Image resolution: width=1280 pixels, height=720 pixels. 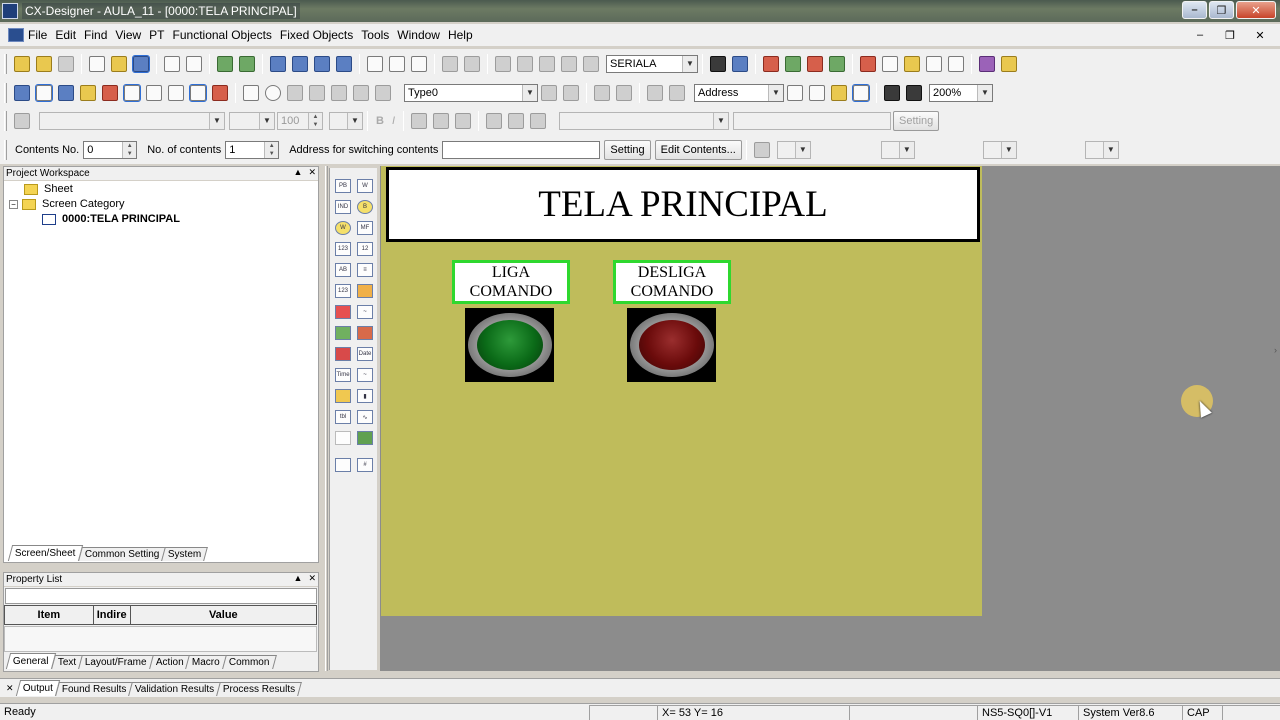 I want to click on trend-graph-icon: ~, so click(x=365, y=375).